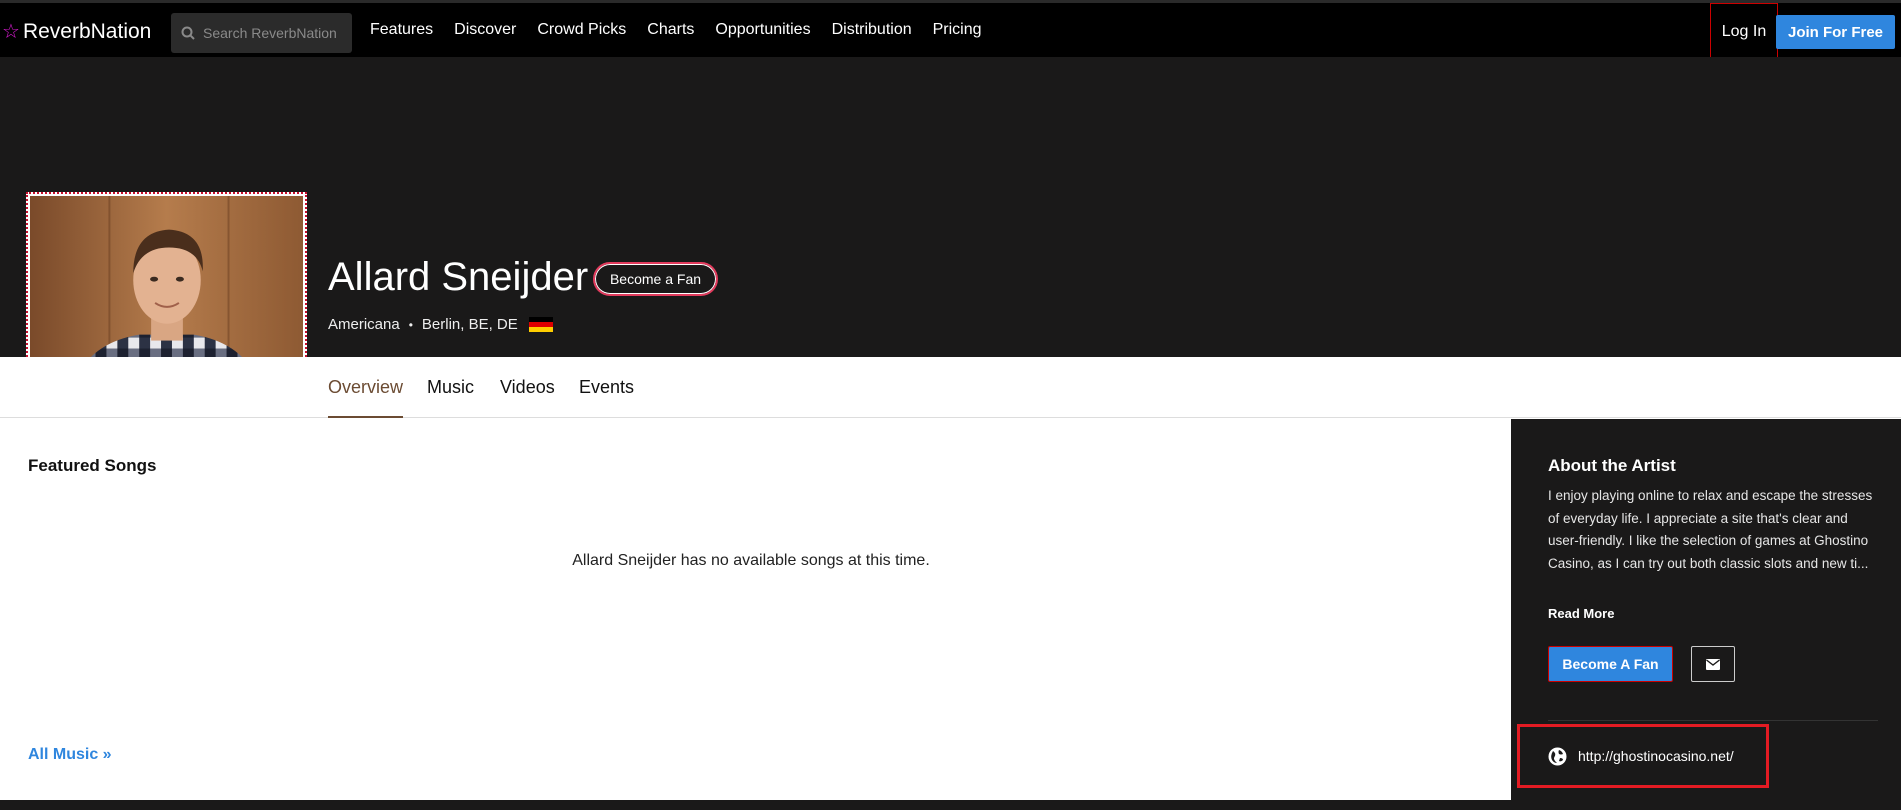  Describe the element at coordinates (70, 755) in the screenshot. I see `all-music-link: All Music »` at that location.